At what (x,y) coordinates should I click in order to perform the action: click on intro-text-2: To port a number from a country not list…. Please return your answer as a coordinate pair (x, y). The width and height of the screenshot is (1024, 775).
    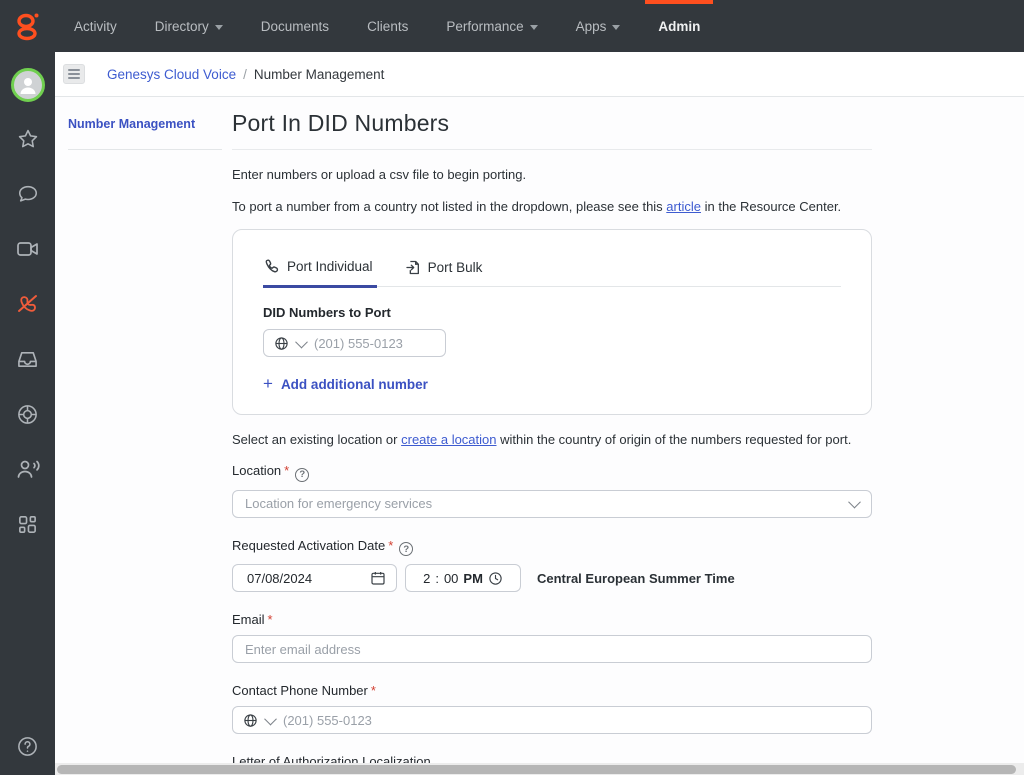
    Looking at the image, I should click on (552, 206).